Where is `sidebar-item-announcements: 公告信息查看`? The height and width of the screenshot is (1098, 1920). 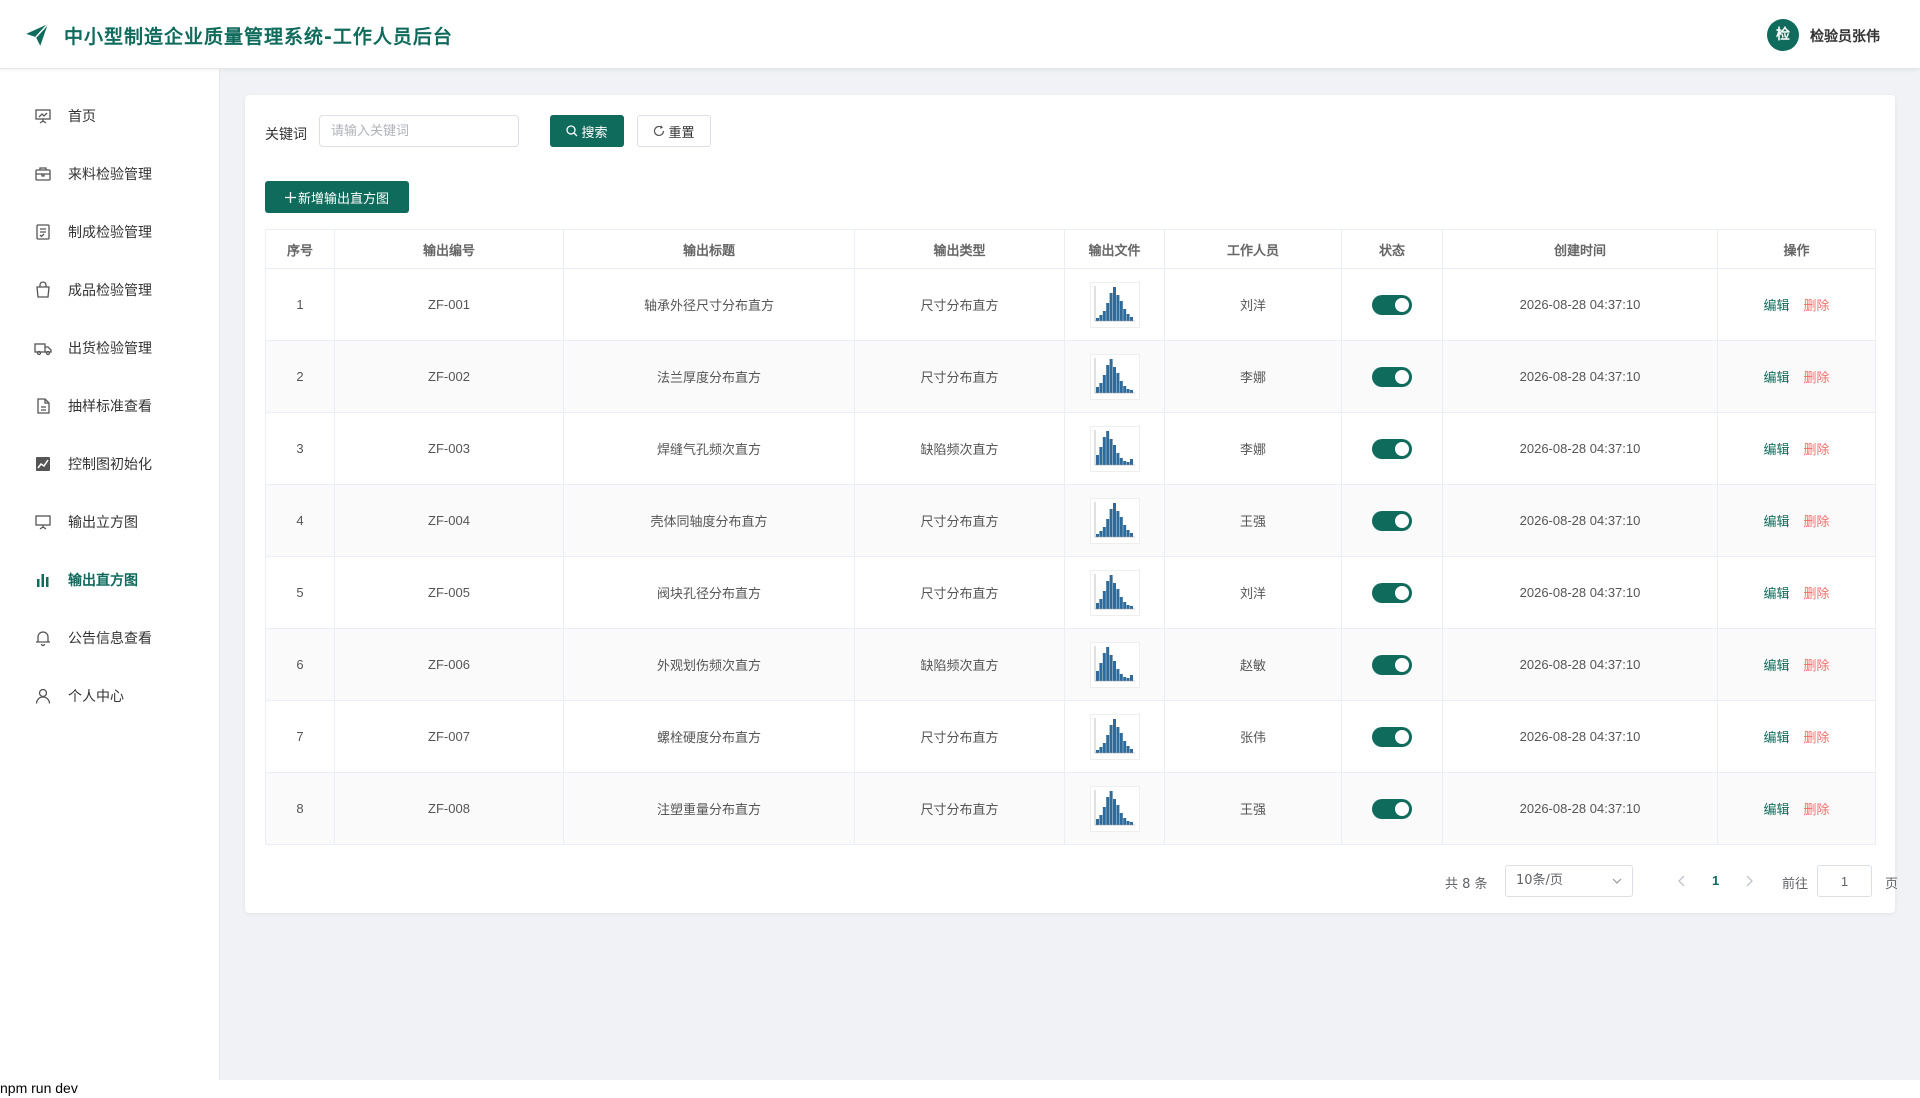
sidebar-item-announcements: 公告信息查看 is located at coordinates (109, 638).